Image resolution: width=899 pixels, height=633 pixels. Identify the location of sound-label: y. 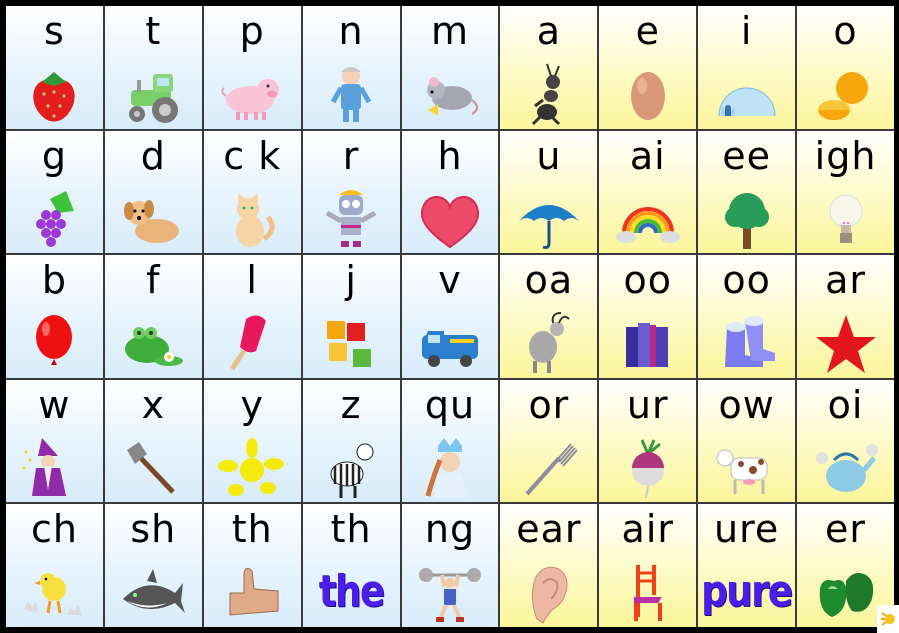
(252, 404).